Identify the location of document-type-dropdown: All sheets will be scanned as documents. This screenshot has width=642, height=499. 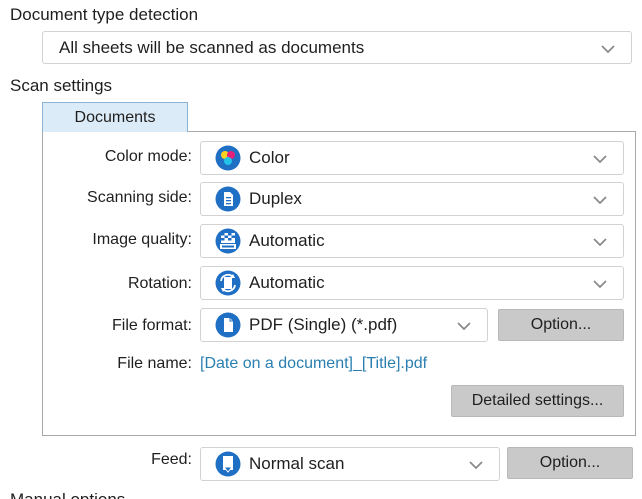
(337, 47).